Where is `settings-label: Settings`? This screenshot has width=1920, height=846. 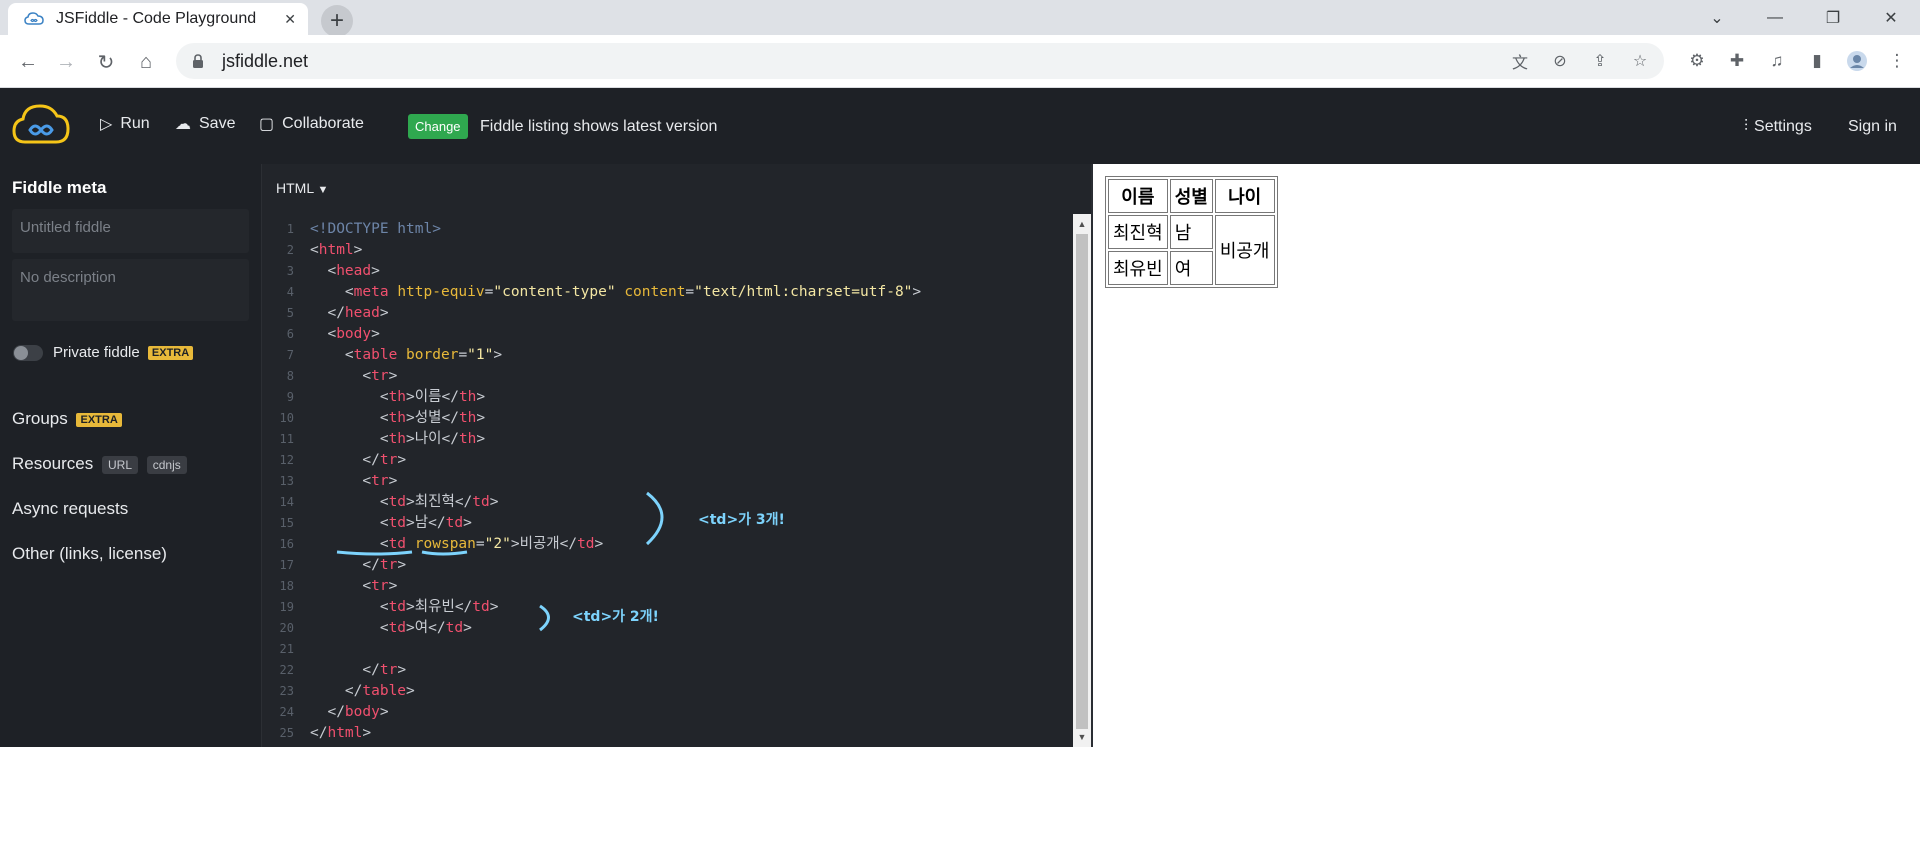
settings-label: Settings is located at coordinates (1783, 126).